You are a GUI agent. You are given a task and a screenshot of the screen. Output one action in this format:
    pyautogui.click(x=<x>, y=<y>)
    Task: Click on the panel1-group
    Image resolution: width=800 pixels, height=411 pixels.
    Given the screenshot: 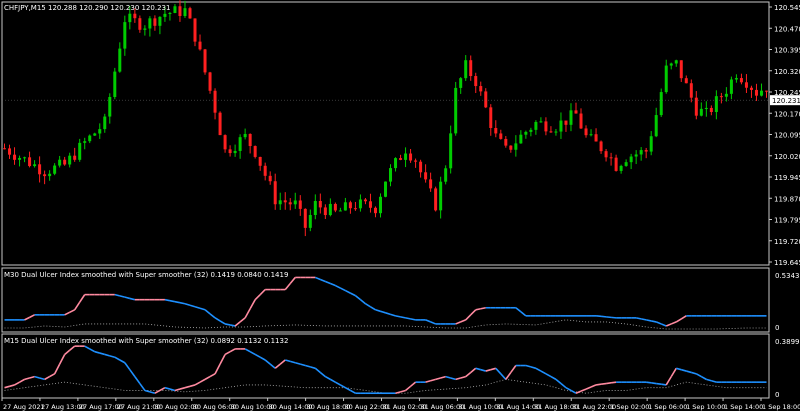 What is the action you would take?
    pyautogui.click(x=385, y=303)
    